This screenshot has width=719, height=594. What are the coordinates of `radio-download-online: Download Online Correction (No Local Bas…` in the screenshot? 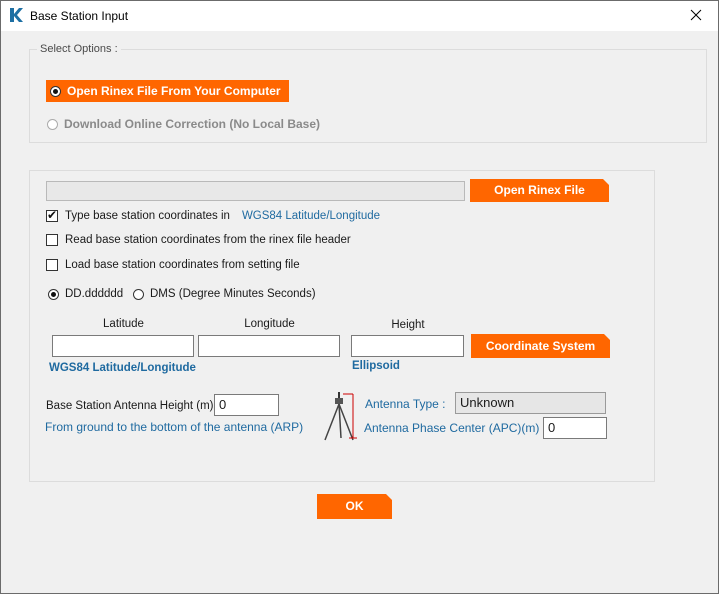 It's located at (183, 124).